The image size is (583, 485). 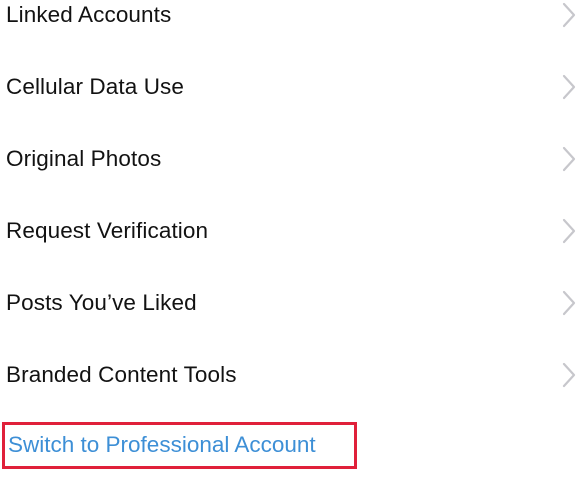 What do you see at coordinates (84, 158) in the screenshot?
I see `settings-item-label: Original Photos` at bounding box center [84, 158].